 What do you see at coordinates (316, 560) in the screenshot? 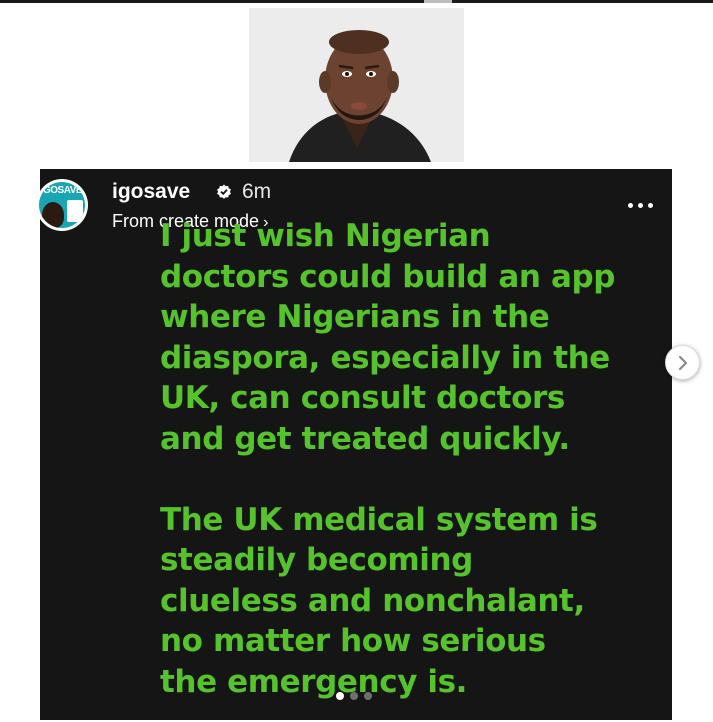
I see `story-line: steadily becoming` at bounding box center [316, 560].